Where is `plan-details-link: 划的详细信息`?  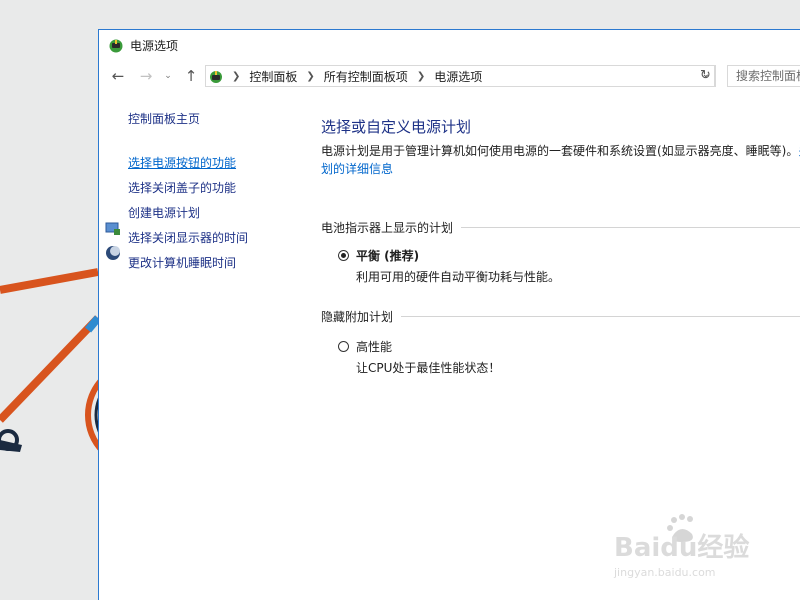 plan-details-link: 划的详细信息 is located at coordinates (357, 168).